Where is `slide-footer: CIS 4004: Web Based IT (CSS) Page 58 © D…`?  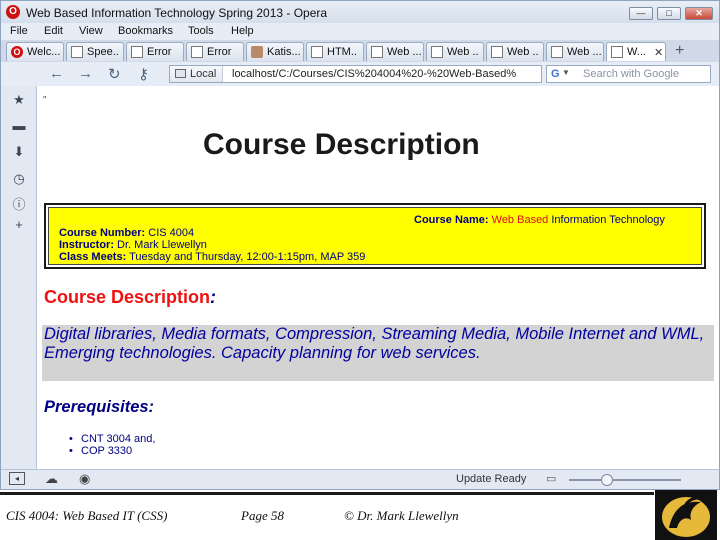 slide-footer: CIS 4004: Web Based IT (CSS) Page 58 © D… is located at coordinates (360, 515).